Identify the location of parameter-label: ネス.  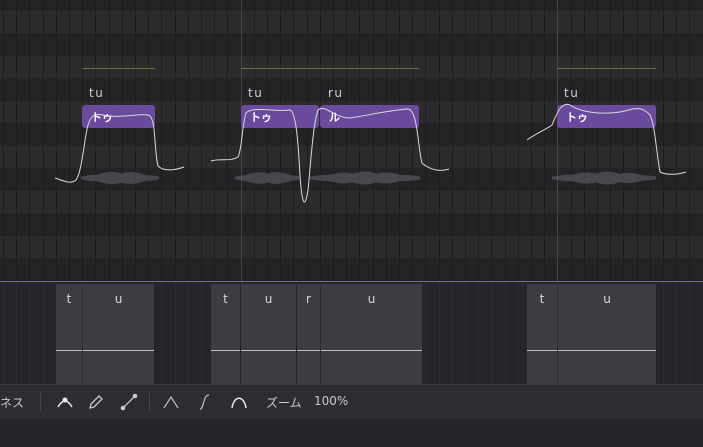
(12, 403).